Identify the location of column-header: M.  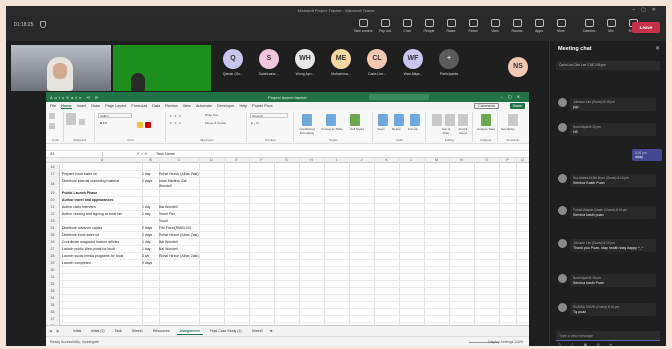
(436, 160).